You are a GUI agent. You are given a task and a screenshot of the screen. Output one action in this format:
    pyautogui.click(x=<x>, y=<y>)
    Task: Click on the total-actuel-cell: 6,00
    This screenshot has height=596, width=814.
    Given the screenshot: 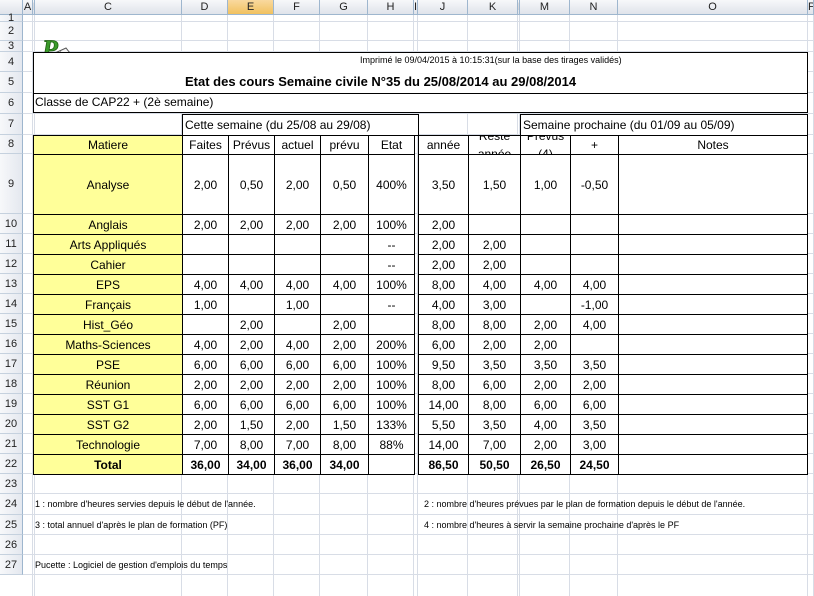 What is the action you would take?
    pyautogui.click(x=297, y=404)
    